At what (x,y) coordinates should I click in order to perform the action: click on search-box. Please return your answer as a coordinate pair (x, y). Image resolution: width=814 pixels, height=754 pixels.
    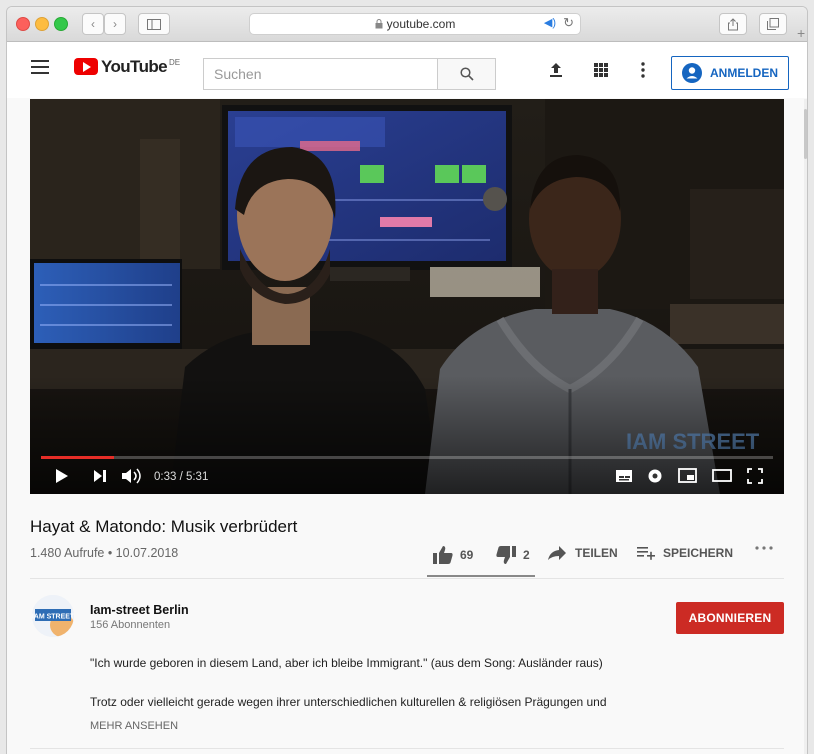
    Looking at the image, I should click on (330, 74).